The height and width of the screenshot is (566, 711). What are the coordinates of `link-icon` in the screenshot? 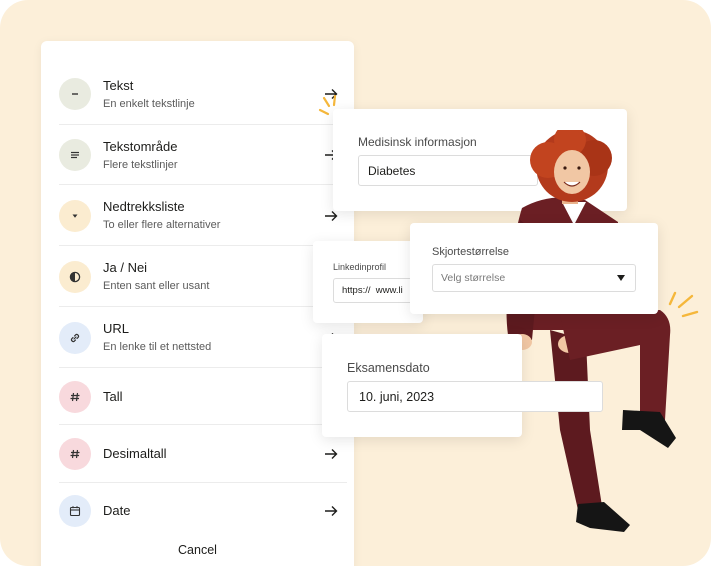 It's located at (75, 337).